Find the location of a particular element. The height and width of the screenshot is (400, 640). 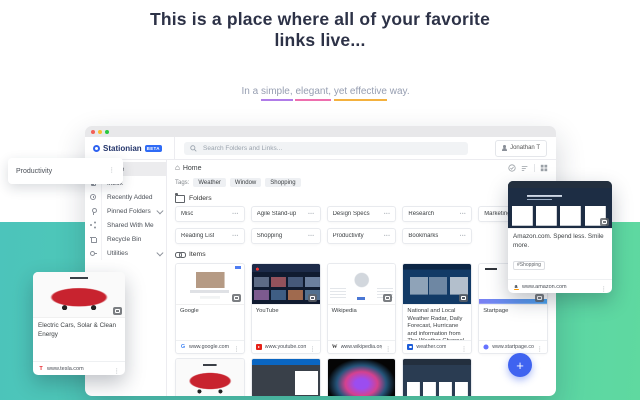

folder-card: Bookmarks is located at coordinates (437, 236).